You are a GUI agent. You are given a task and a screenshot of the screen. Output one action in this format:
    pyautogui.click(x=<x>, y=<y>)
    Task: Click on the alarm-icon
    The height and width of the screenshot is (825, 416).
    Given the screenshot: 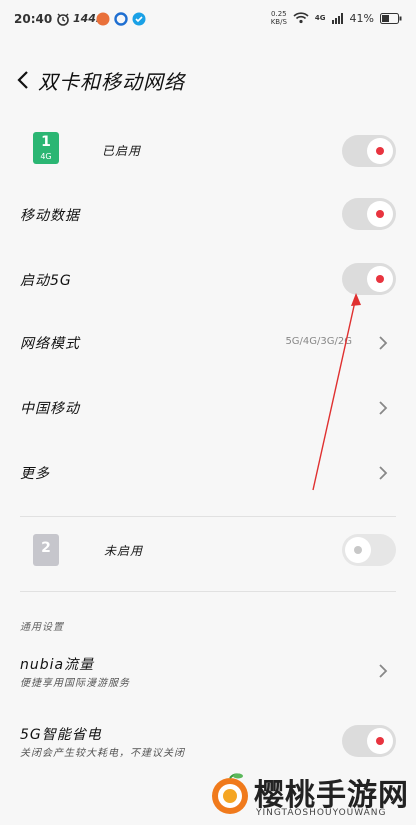 What is the action you would take?
    pyautogui.click(x=63, y=19)
    